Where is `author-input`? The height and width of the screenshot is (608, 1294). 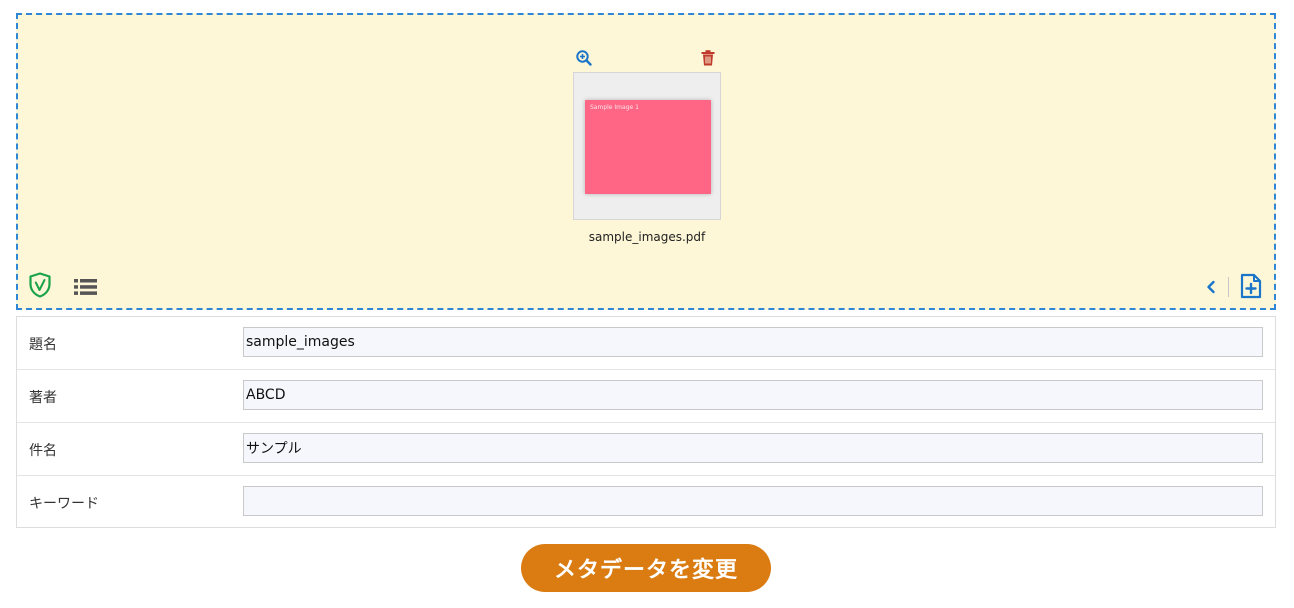 author-input is located at coordinates (753, 395).